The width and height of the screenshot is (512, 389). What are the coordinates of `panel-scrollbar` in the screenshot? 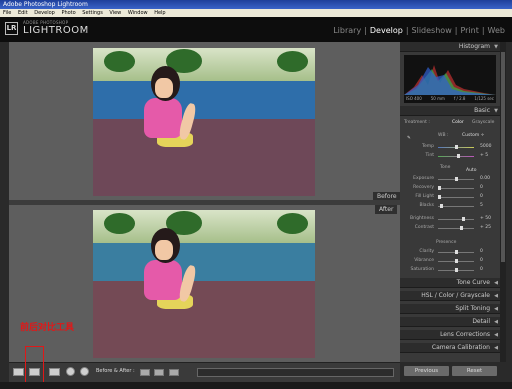 It's located at (503, 202).